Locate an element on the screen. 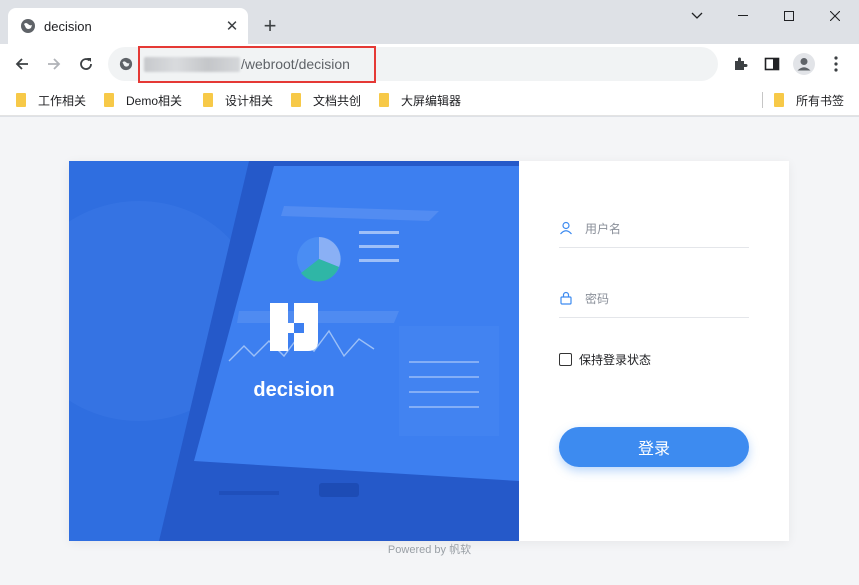 The height and width of the screenshot is (585, 859). profile-button is located at coordinates (804, 64).